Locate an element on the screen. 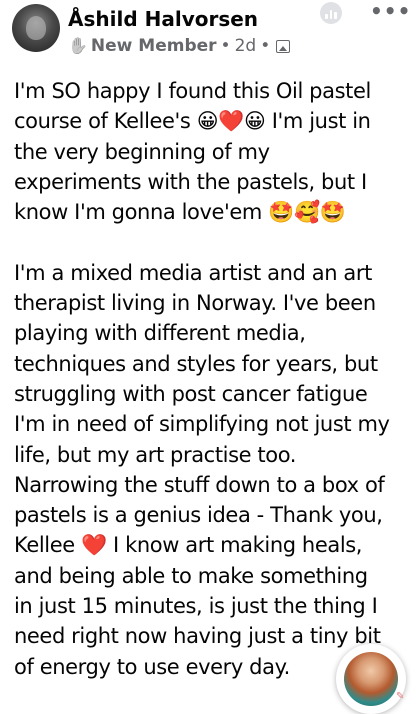  chat-head is located at coordinates (371, 679).